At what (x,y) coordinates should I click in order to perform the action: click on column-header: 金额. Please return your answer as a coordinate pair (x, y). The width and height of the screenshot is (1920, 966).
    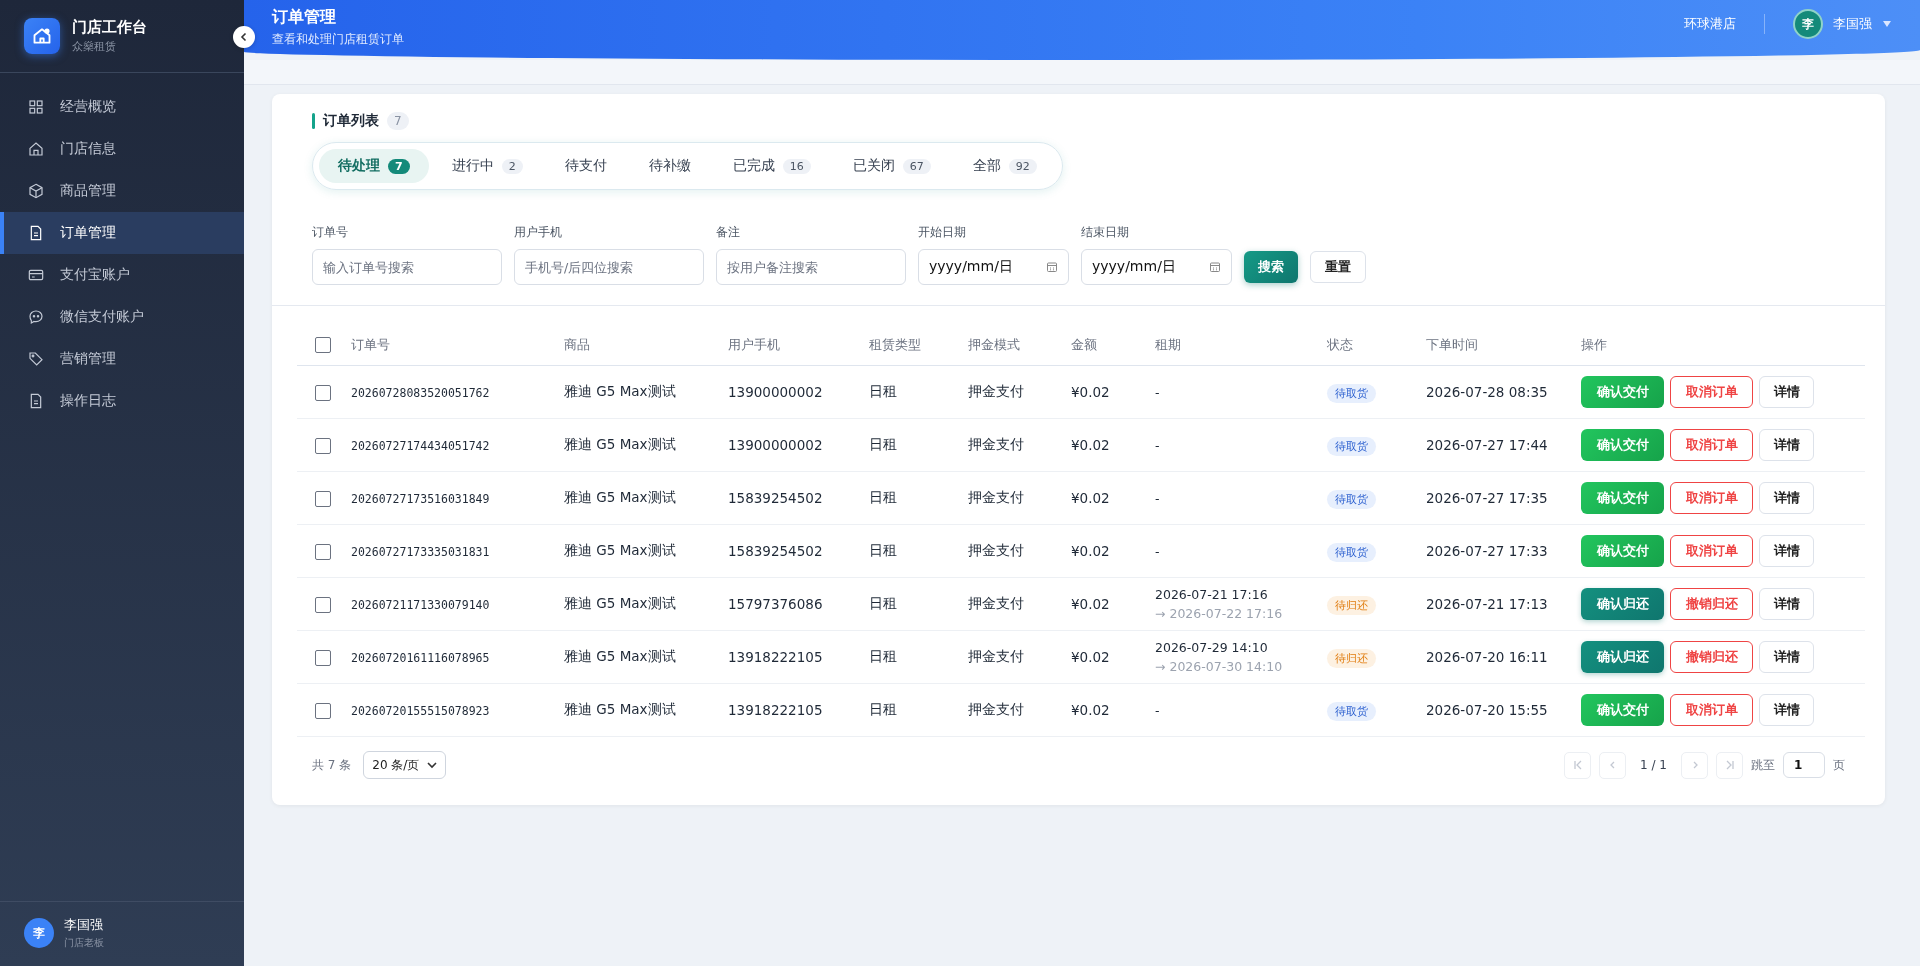
    Looking at the image, I should click on (1084, 344).